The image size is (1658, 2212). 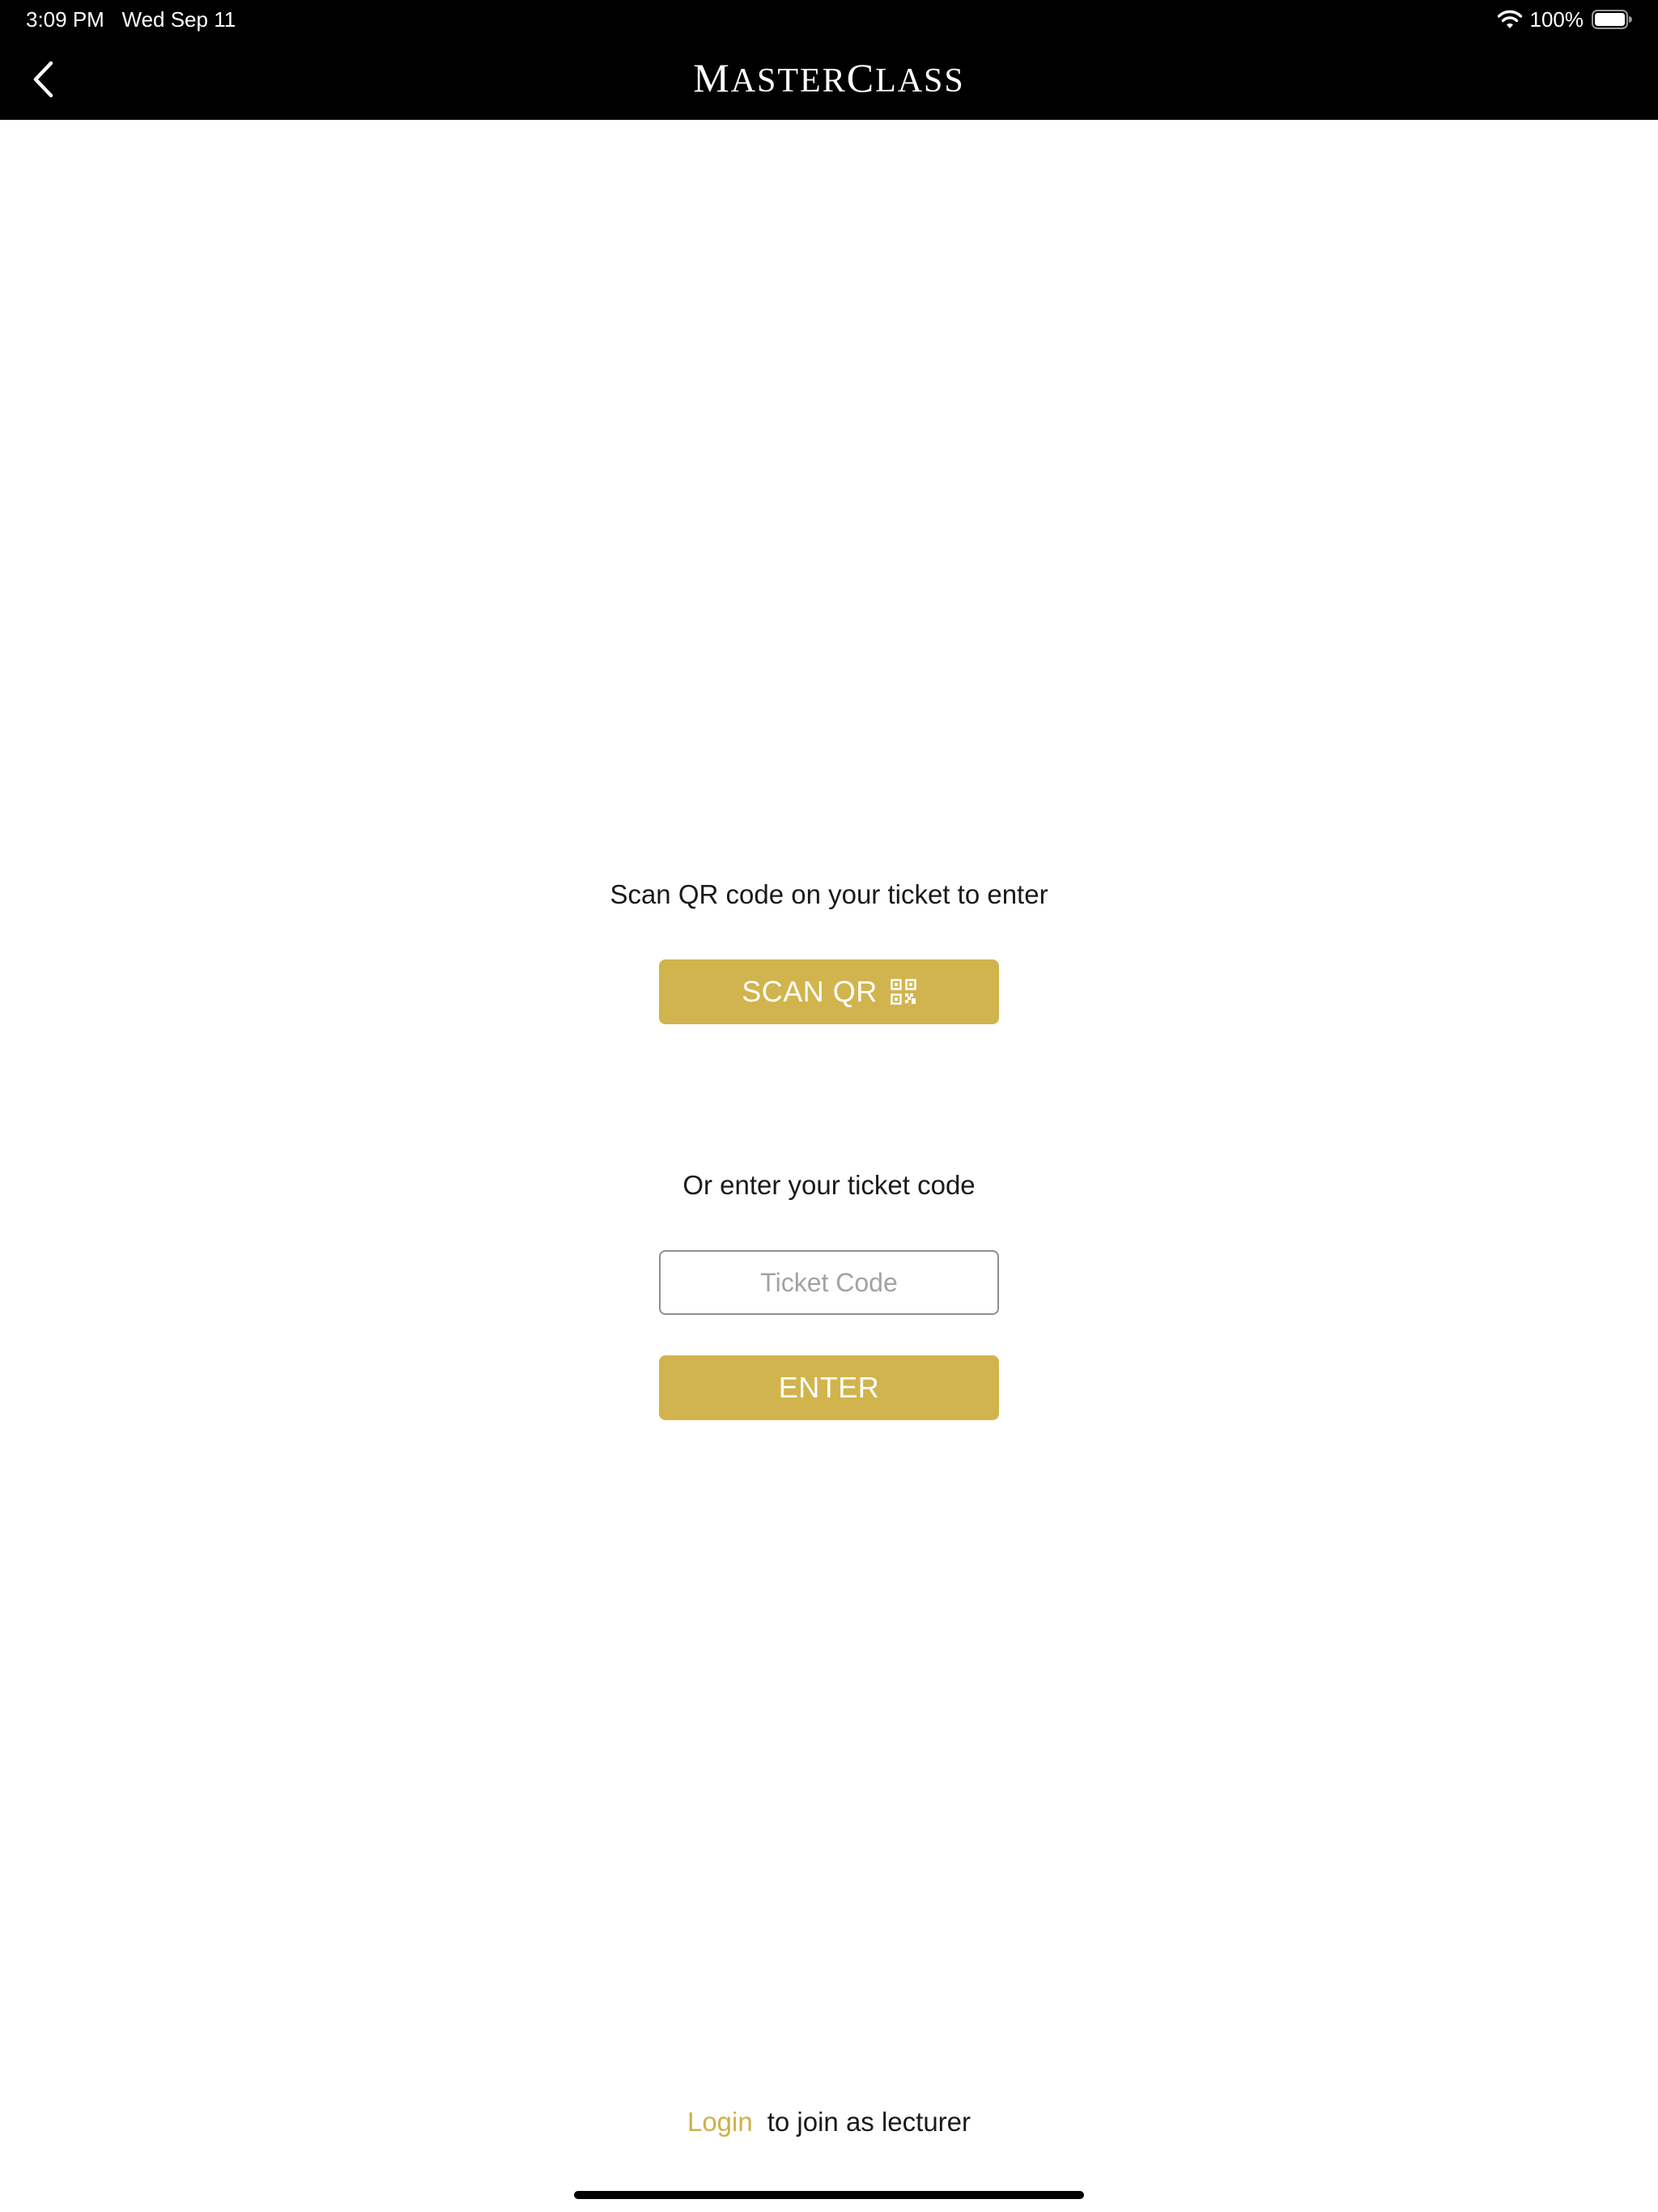 I want to click on lecturer-login-prompt: Login to join as lecturer, so click(x=829, y=2122).